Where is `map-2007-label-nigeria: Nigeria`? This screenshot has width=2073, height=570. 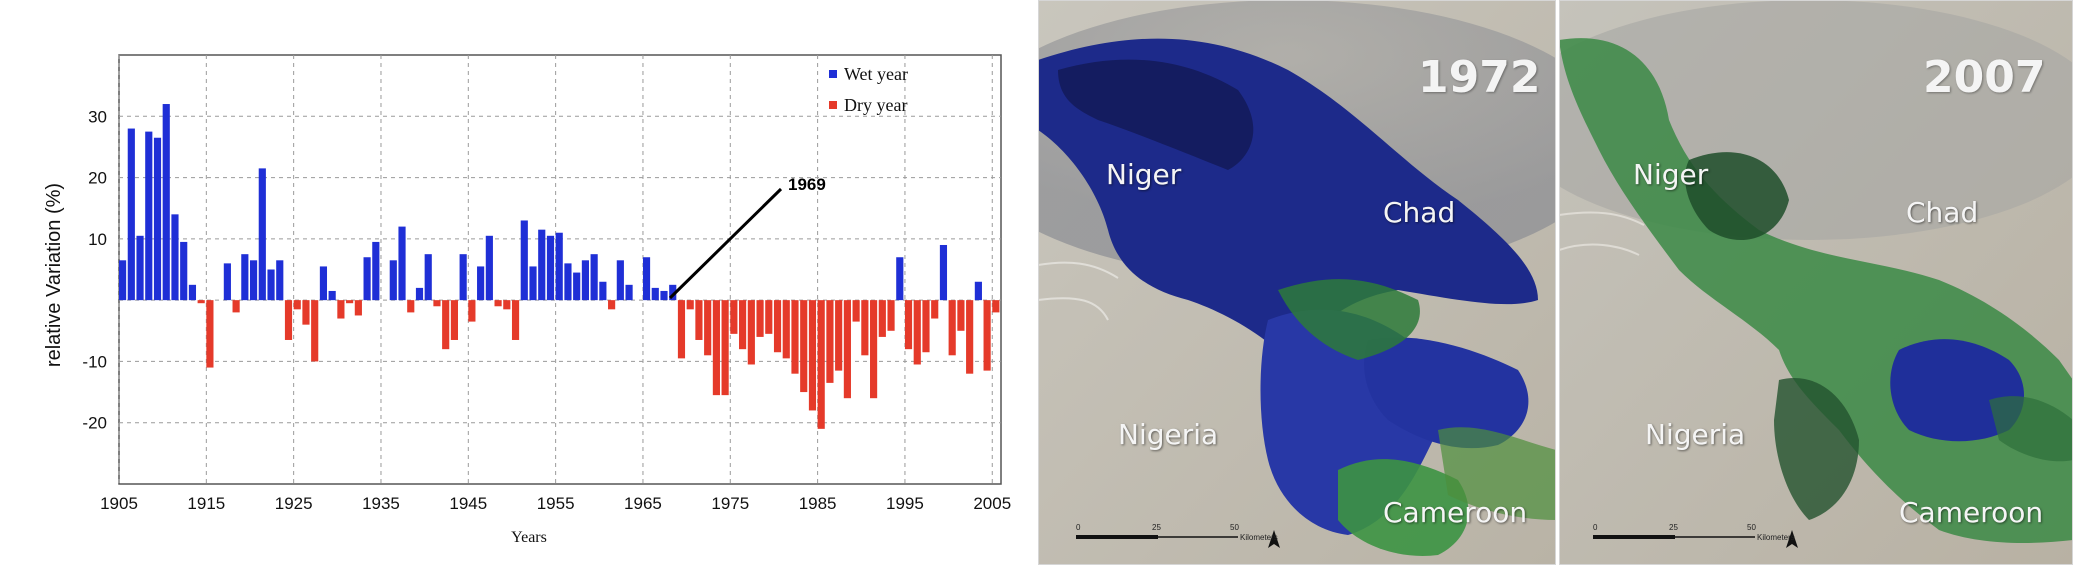 map-2007-label-nigeria: Nigeria is located at coordinates (1695, 434).